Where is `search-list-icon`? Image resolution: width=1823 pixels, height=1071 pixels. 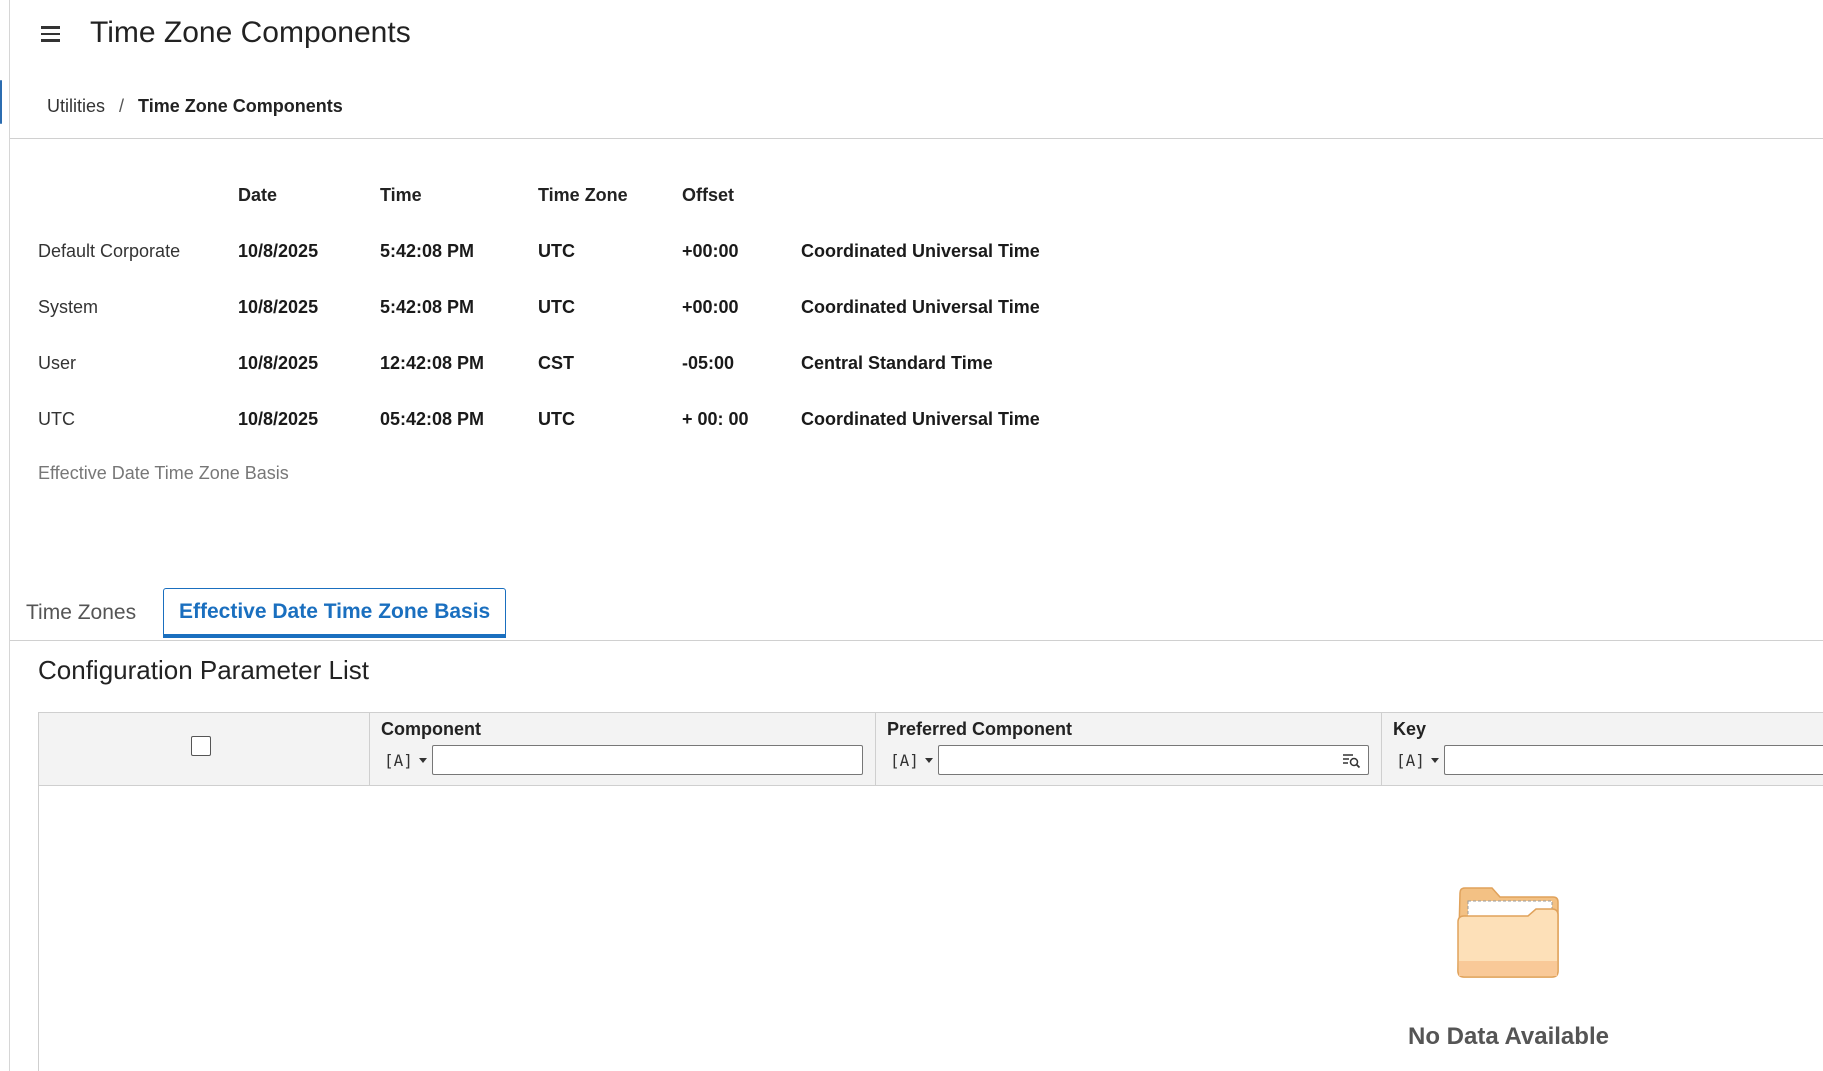 search-list-icon is located at coordinates (1351, 760).